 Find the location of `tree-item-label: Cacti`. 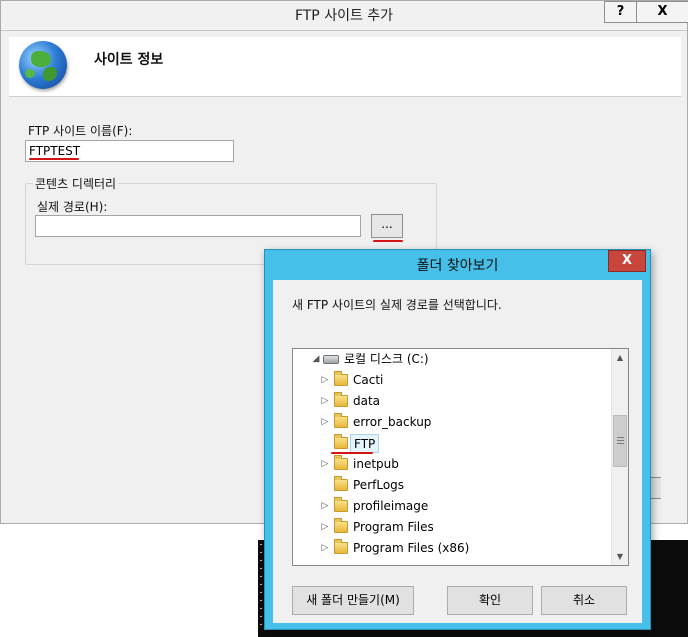

tree-item-label: Cacti is located at coordinates (368, 380).